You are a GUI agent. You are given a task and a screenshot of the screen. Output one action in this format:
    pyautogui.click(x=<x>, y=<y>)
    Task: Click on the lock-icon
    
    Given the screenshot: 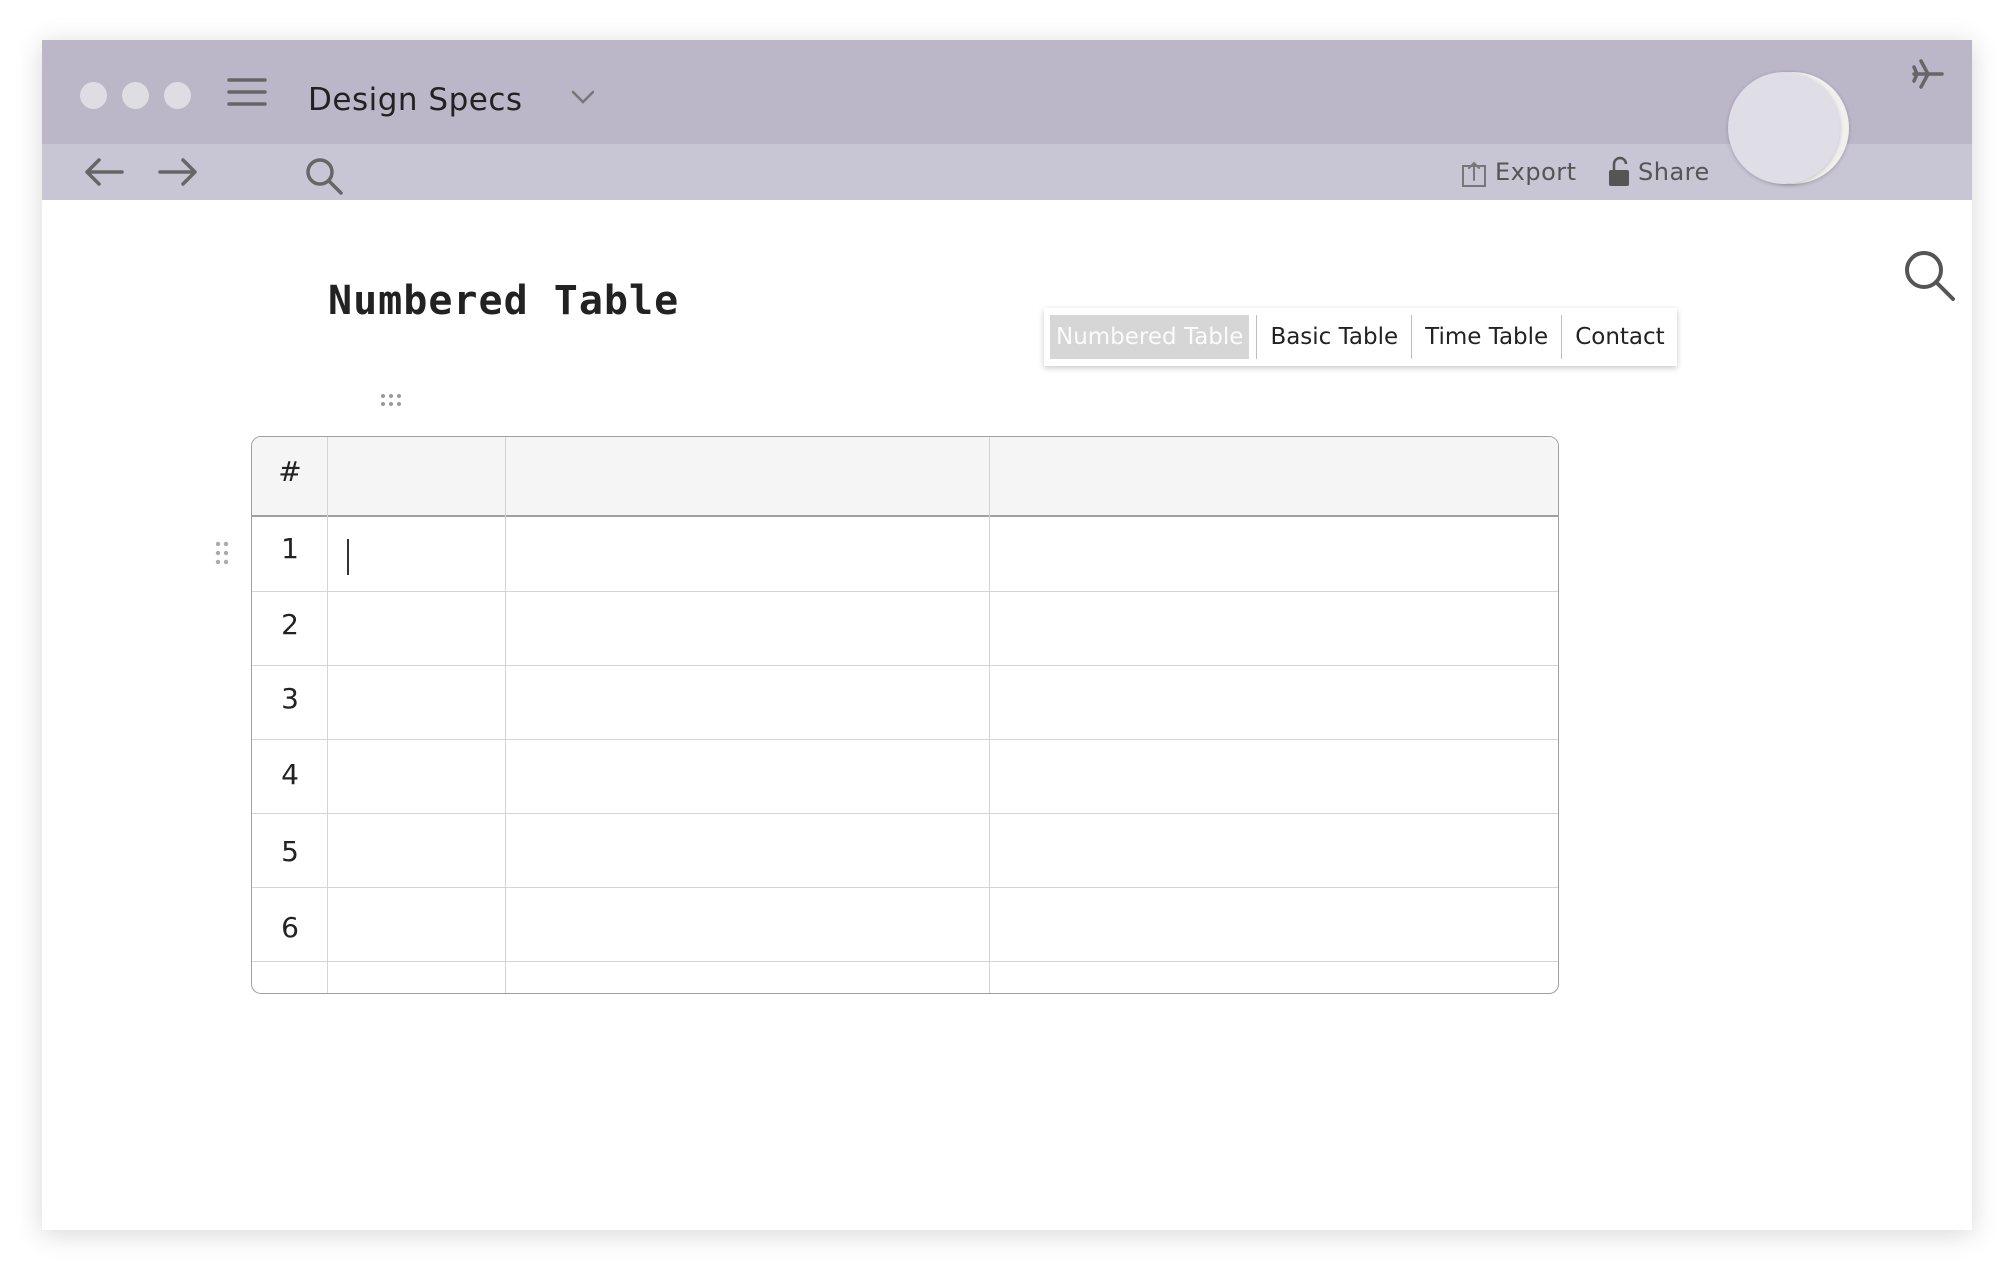 What is the action you would take?
    pyautogui.click(x=1619, y=172)
    